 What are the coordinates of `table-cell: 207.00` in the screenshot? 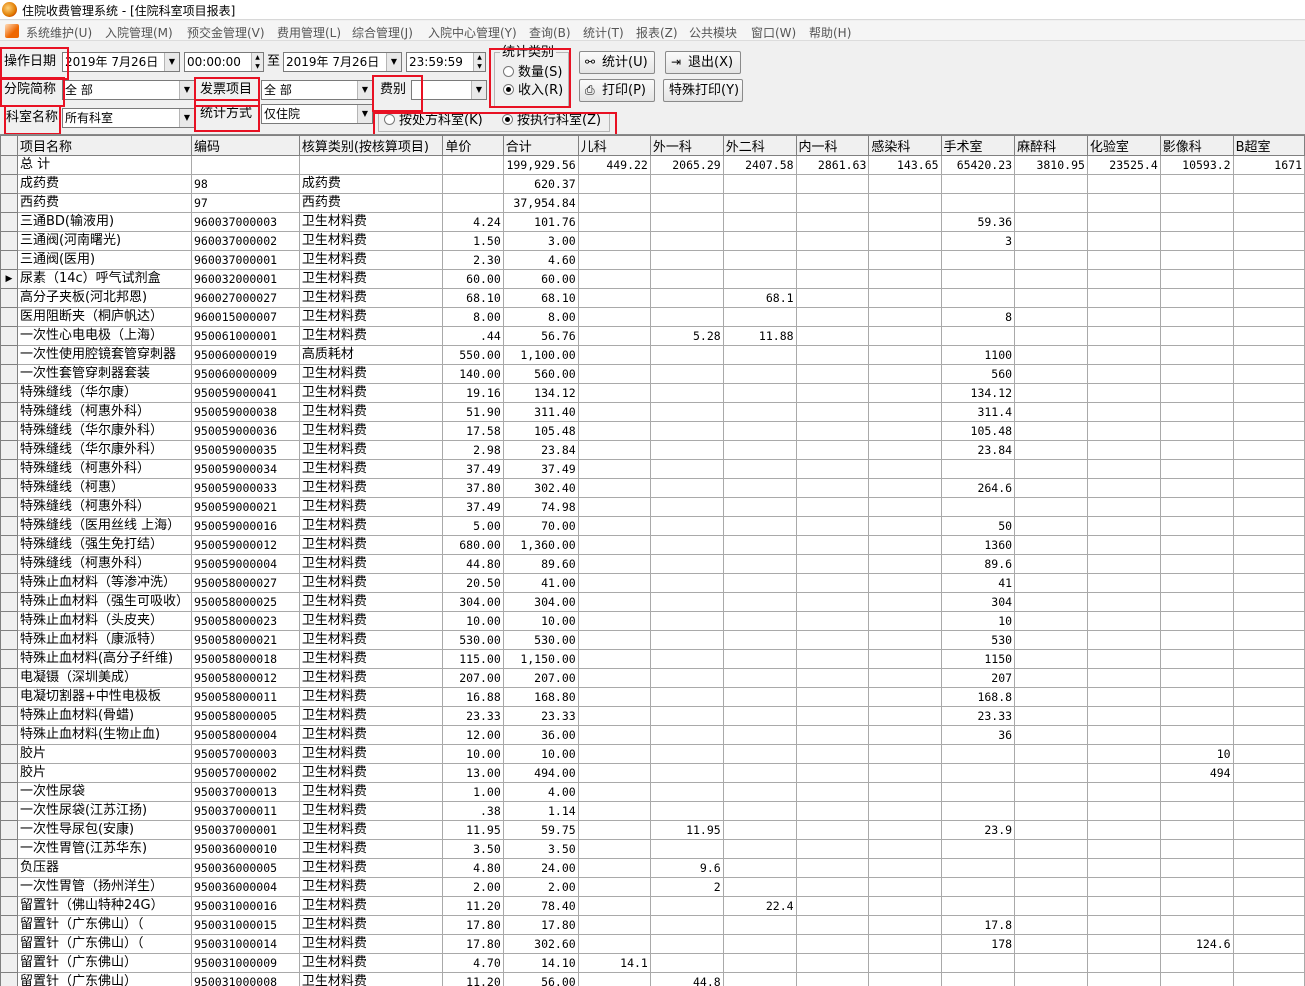 It's located at (473, 678).